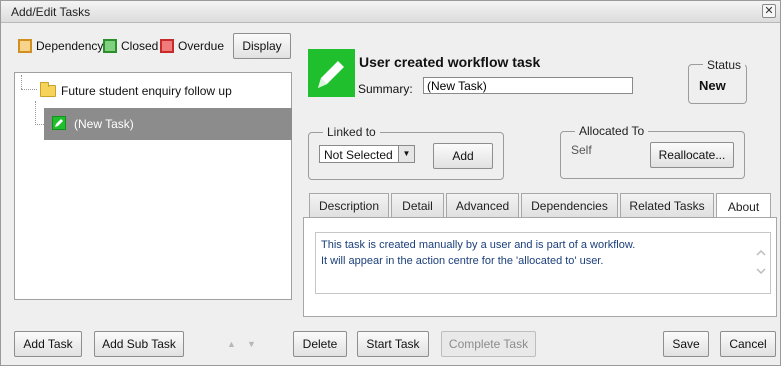  What do you see at coordinates (667, 205) in the screenshot?
I see `tab-related-tasks: Related Tasks` at bounding box center [667, 205].